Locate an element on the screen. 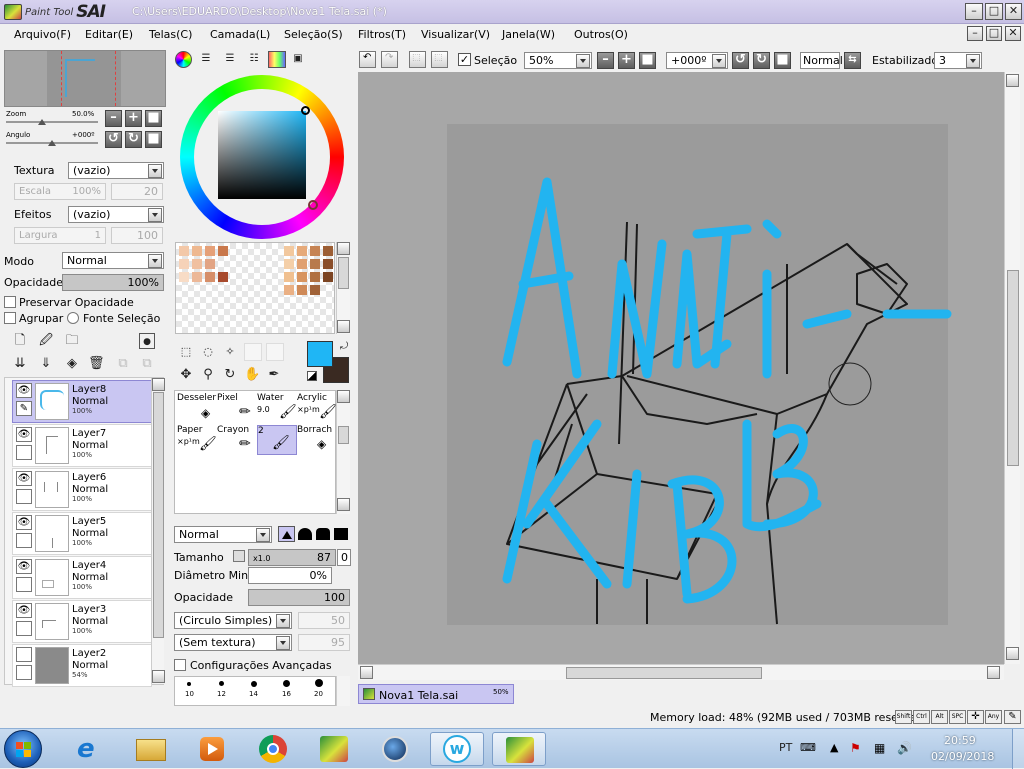 The height and width of the screenshot is (769, 1024). flip-horizontal-button: ⇆ is located at coordinates (852, 60).